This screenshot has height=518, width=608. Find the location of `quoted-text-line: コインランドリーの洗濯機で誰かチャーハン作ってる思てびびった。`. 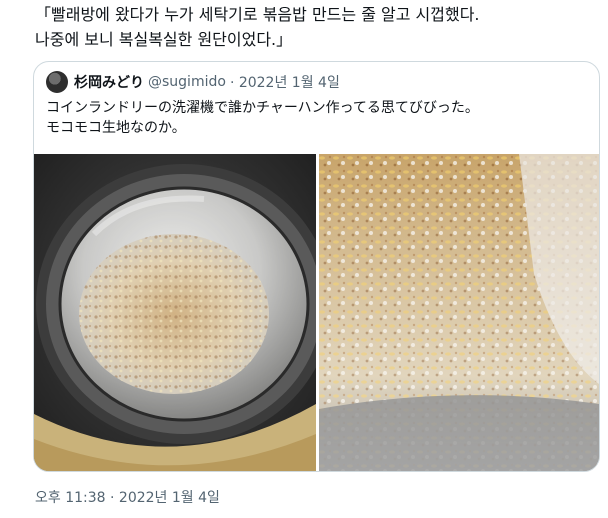

quoted-text-line: コインランドリーの洗濯機で誰かチャーハン作ってる思てびびった。 is located at coordinates (262, 108).